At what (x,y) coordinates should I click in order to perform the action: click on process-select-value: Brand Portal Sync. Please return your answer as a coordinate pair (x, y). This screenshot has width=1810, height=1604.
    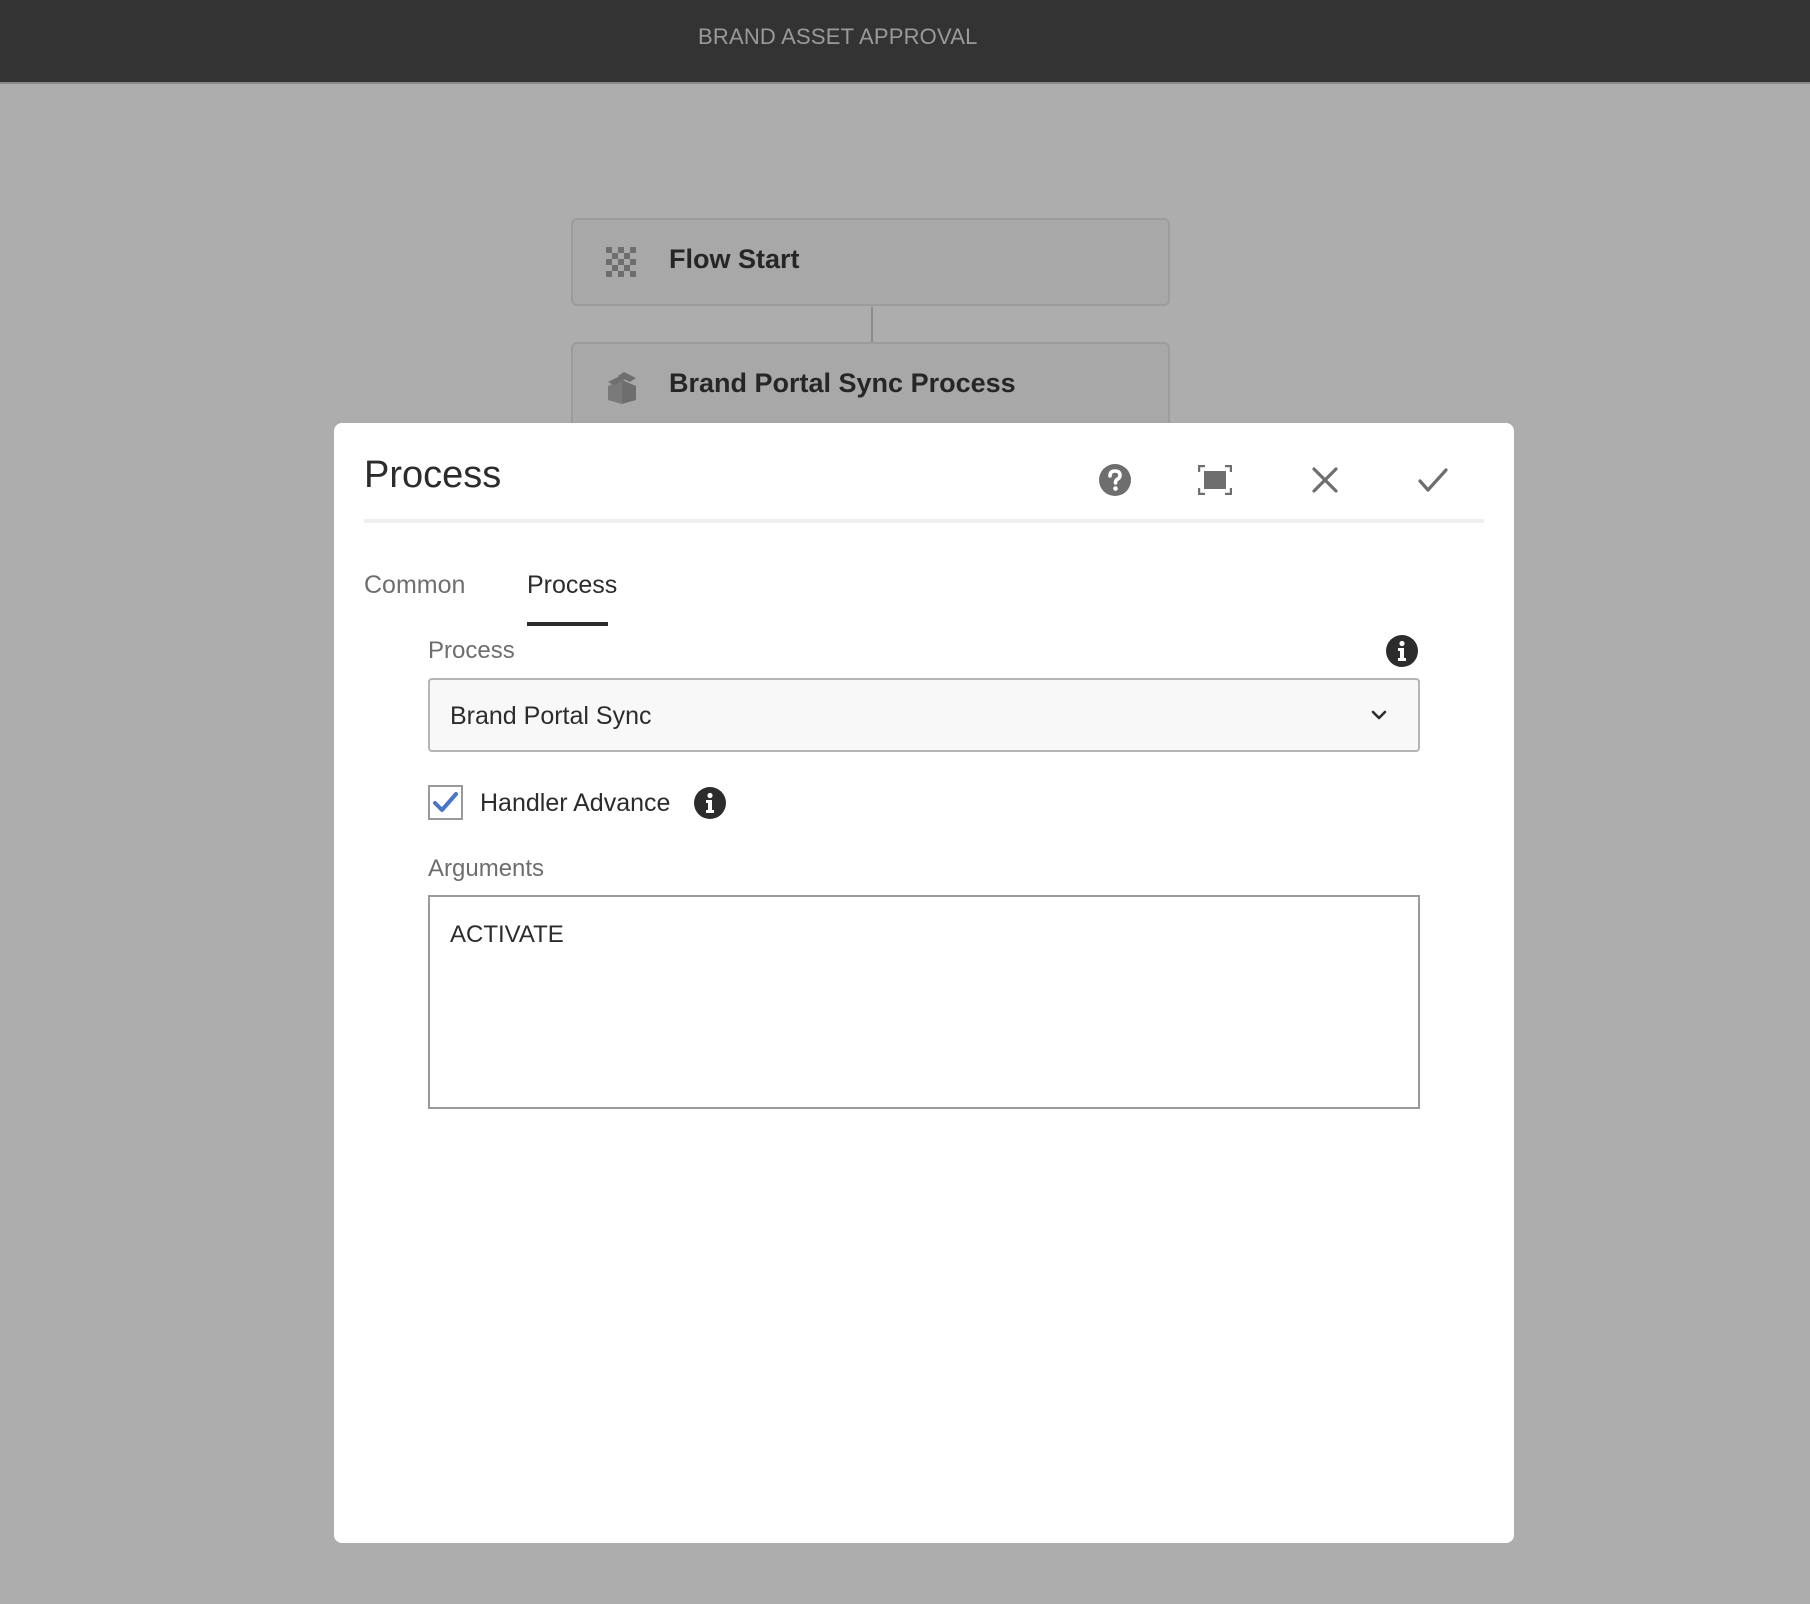
    Looking at the image, I should click on (551, 716).